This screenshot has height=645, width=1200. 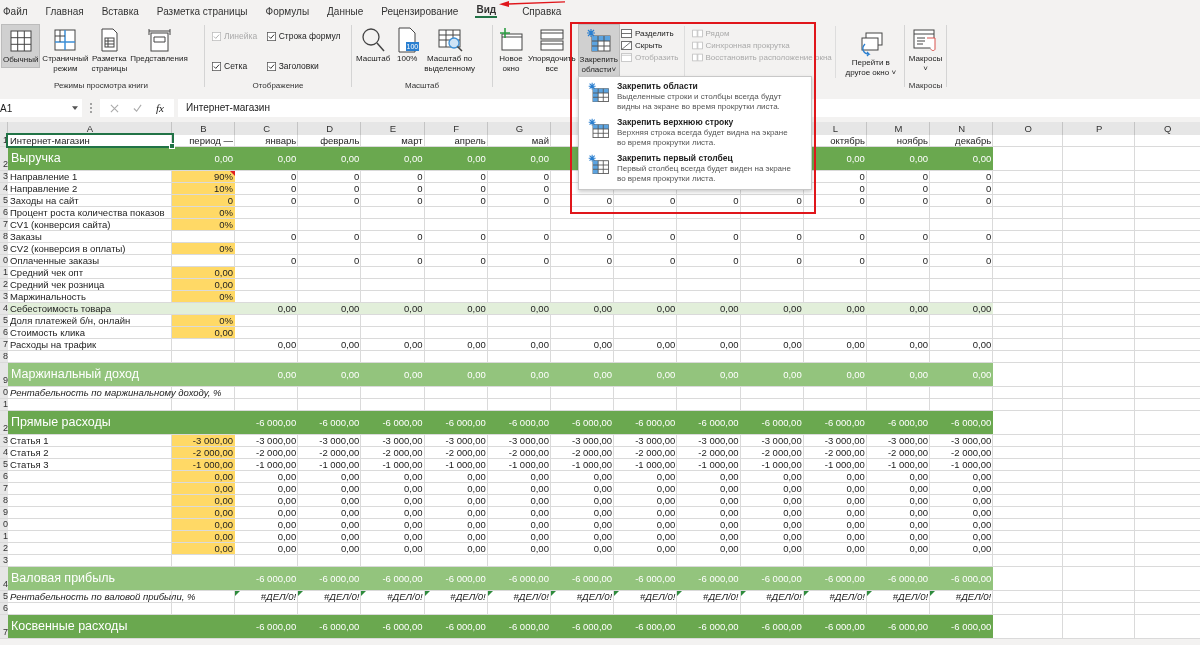 I want to click on ribbon-tab: Справка, so click(x=542, y=12).